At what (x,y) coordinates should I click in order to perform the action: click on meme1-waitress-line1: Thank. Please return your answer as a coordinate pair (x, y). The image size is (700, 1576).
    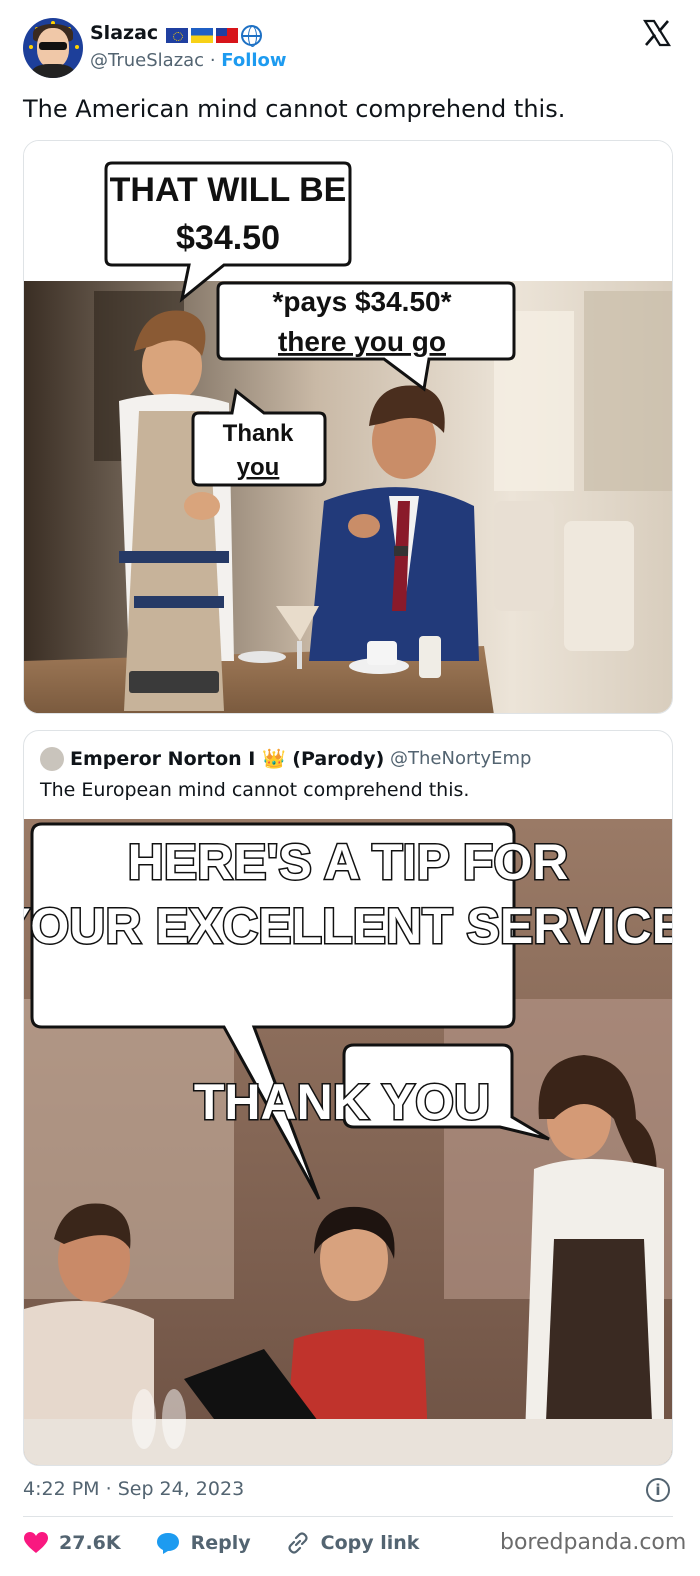
    Looking at the image, I should click on (258, 433).